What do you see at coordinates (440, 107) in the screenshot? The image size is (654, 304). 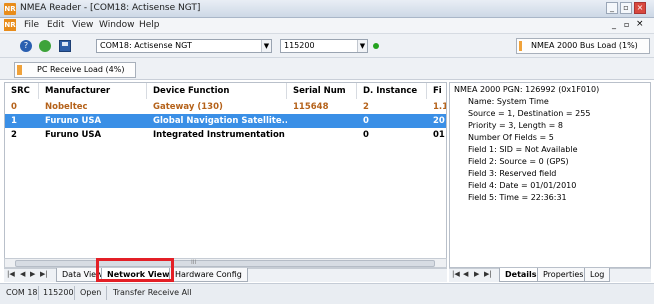 I see `cell-firmware: 1.1` at bounding box center [440, 107].